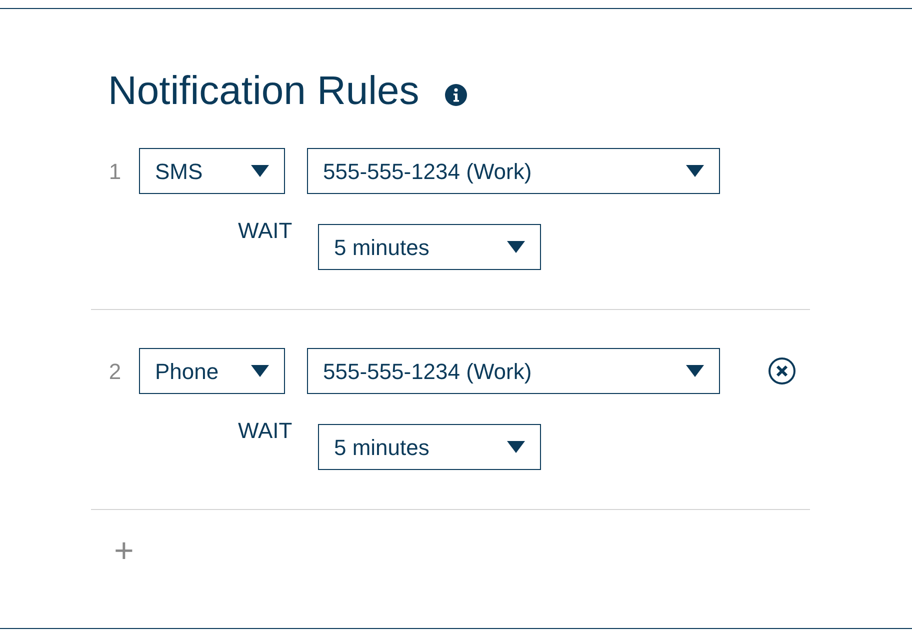 The height and width of the screenshot is (634, 912). What do you see at coordinates (456, 95) in the screenshot?
I see `info-icon` at bounding box center [456, 95].